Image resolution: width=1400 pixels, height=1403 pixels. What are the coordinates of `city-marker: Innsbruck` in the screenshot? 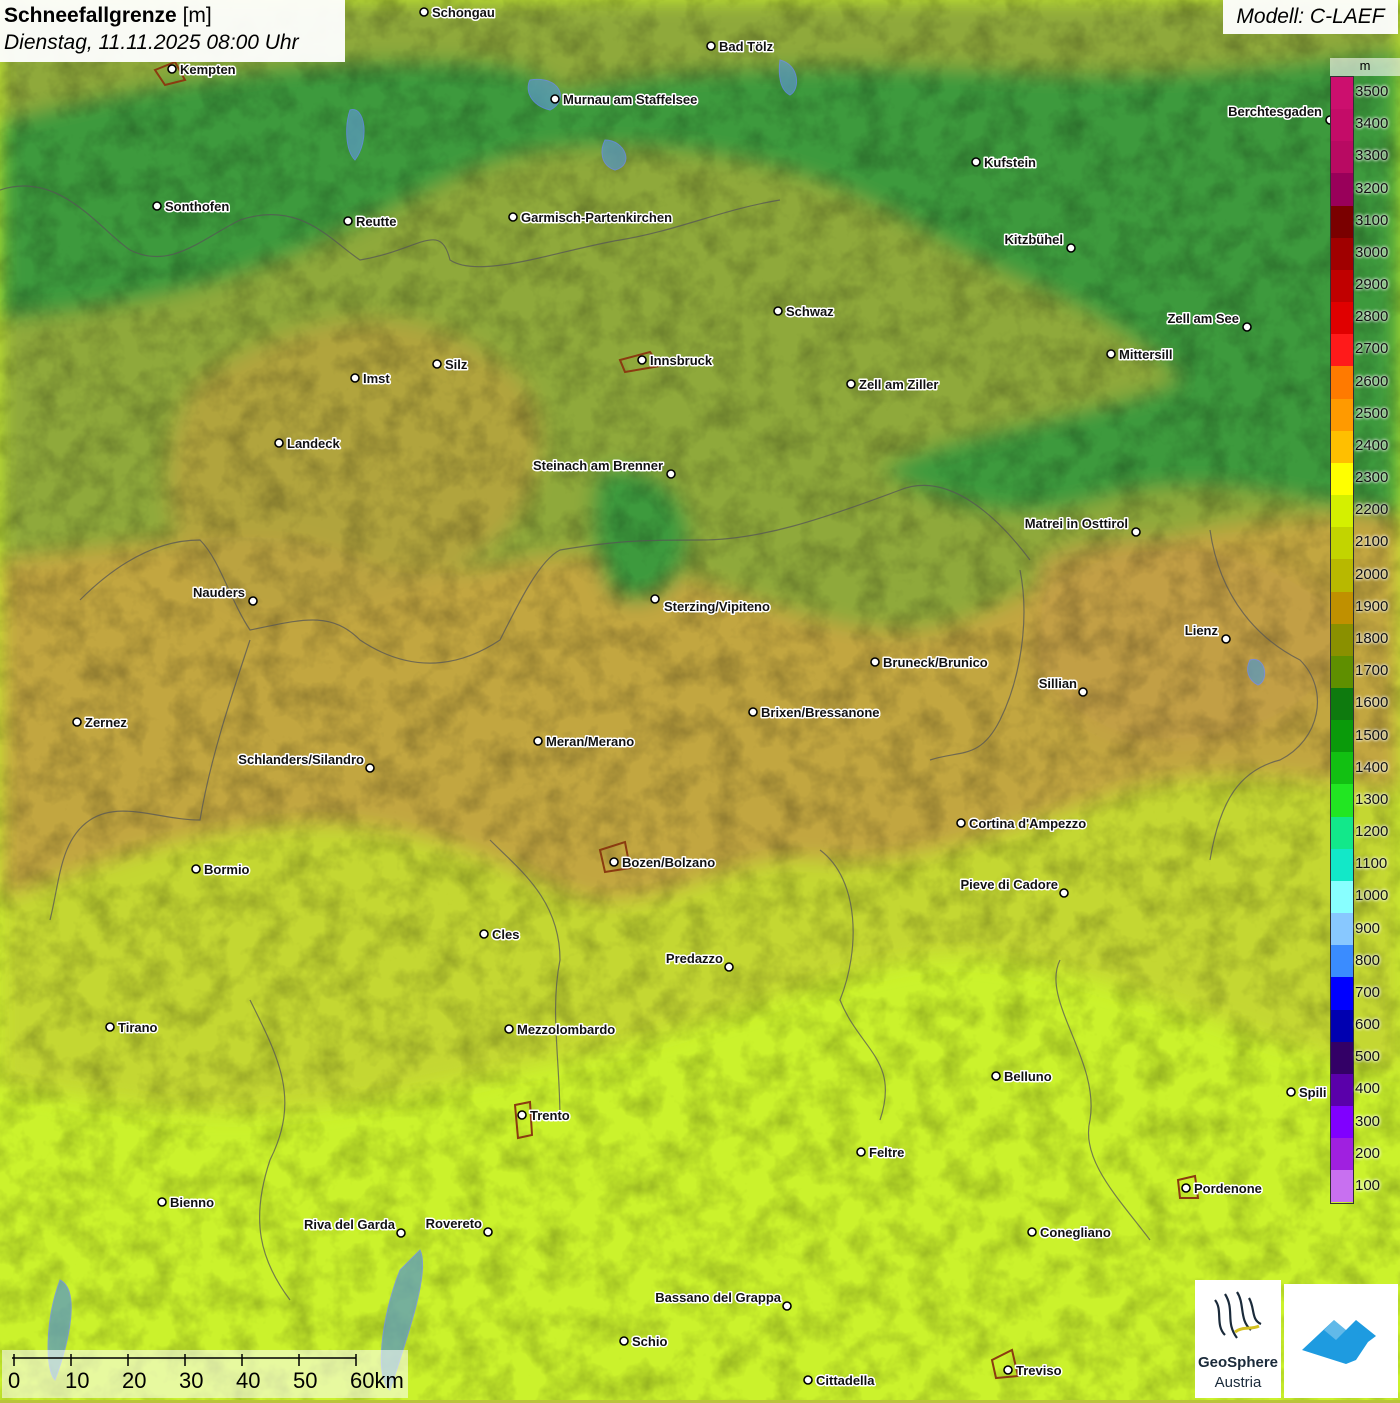 It's located at (675, 361).